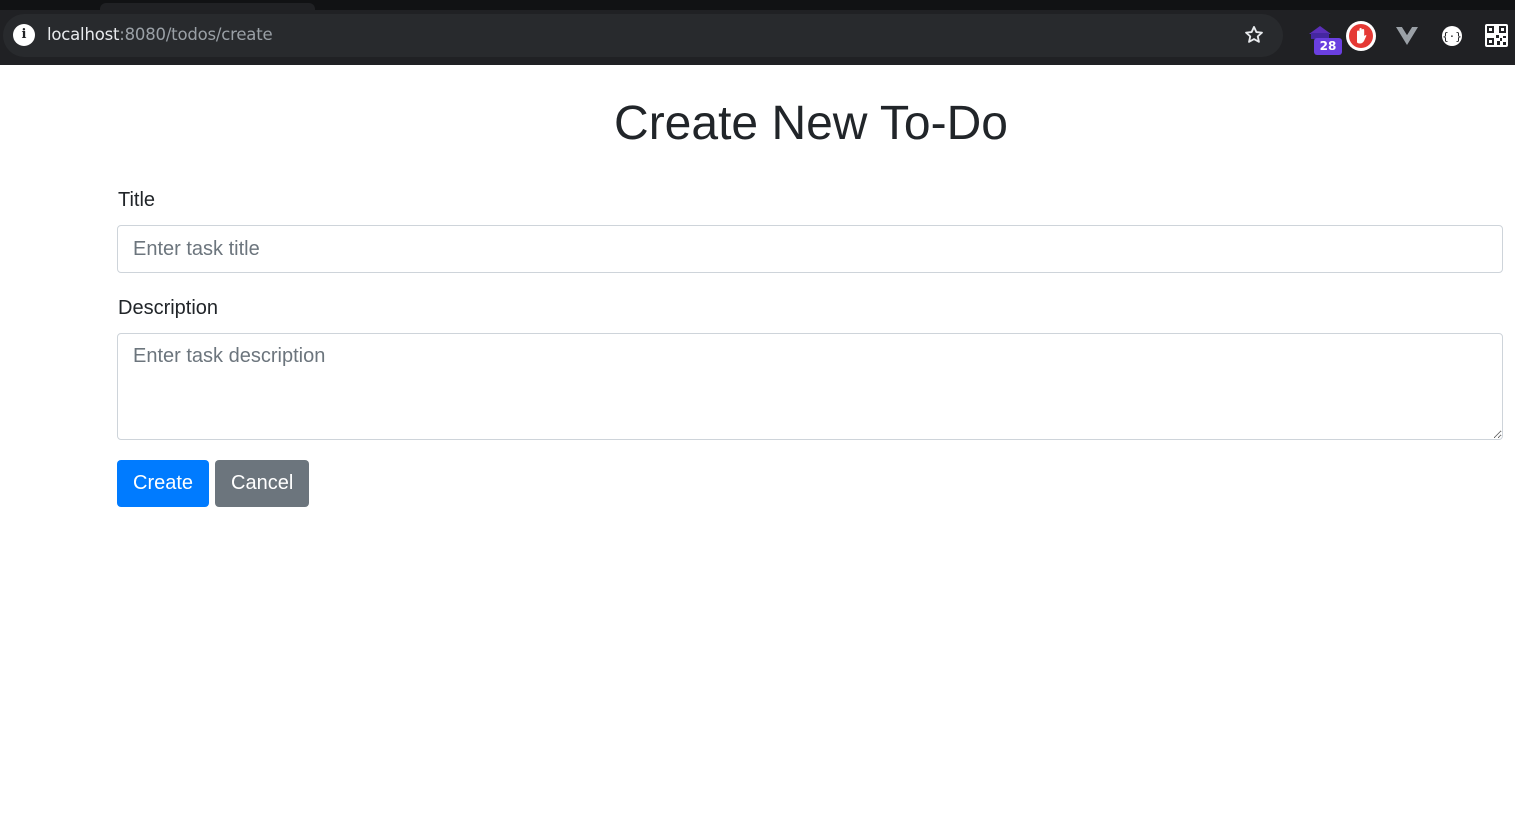  I want to click on adblock-hand-icon, so click(1361, 36).